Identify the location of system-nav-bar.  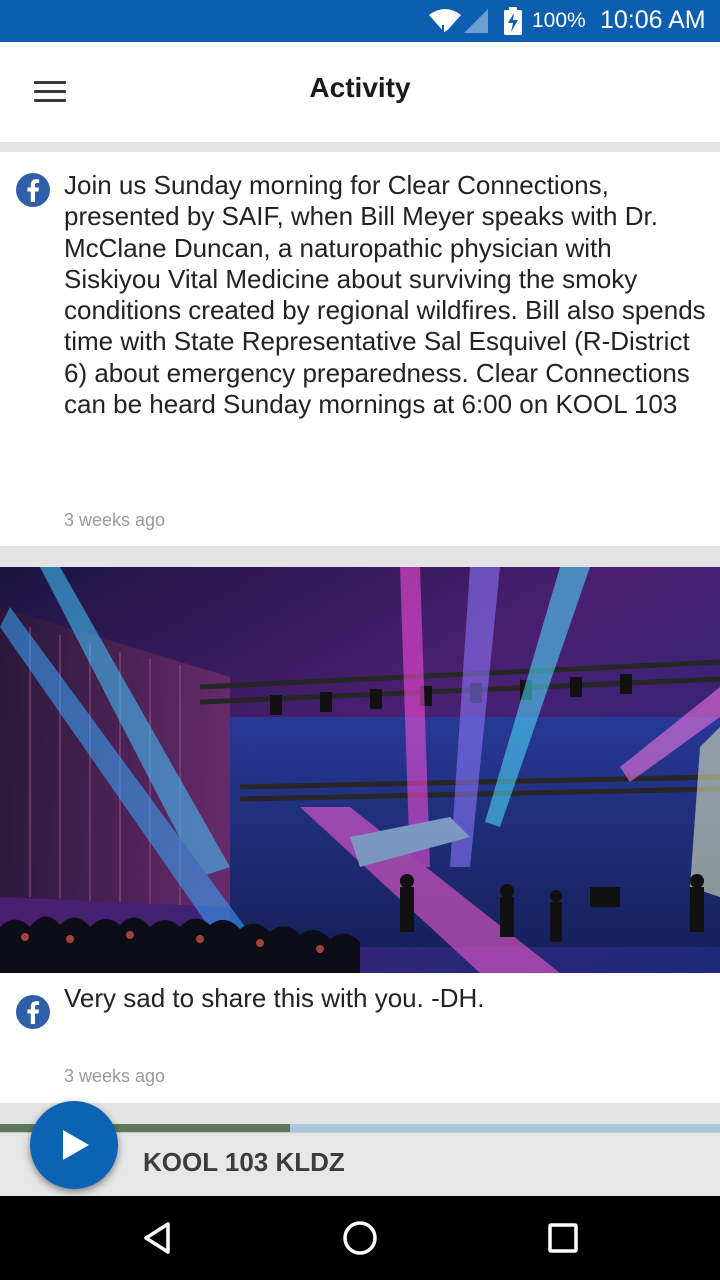
(360, 1238).